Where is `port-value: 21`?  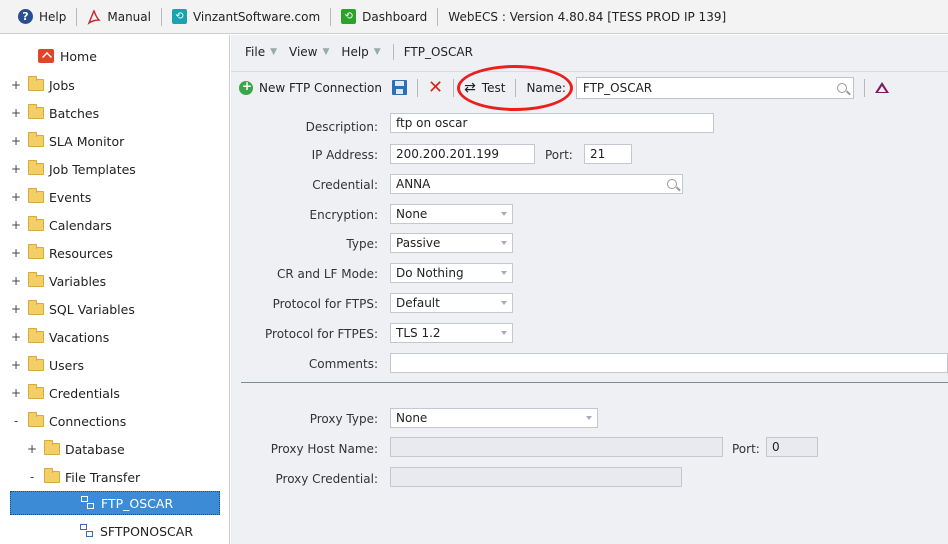 port-value: 21 is located at coordinates (598, 154).